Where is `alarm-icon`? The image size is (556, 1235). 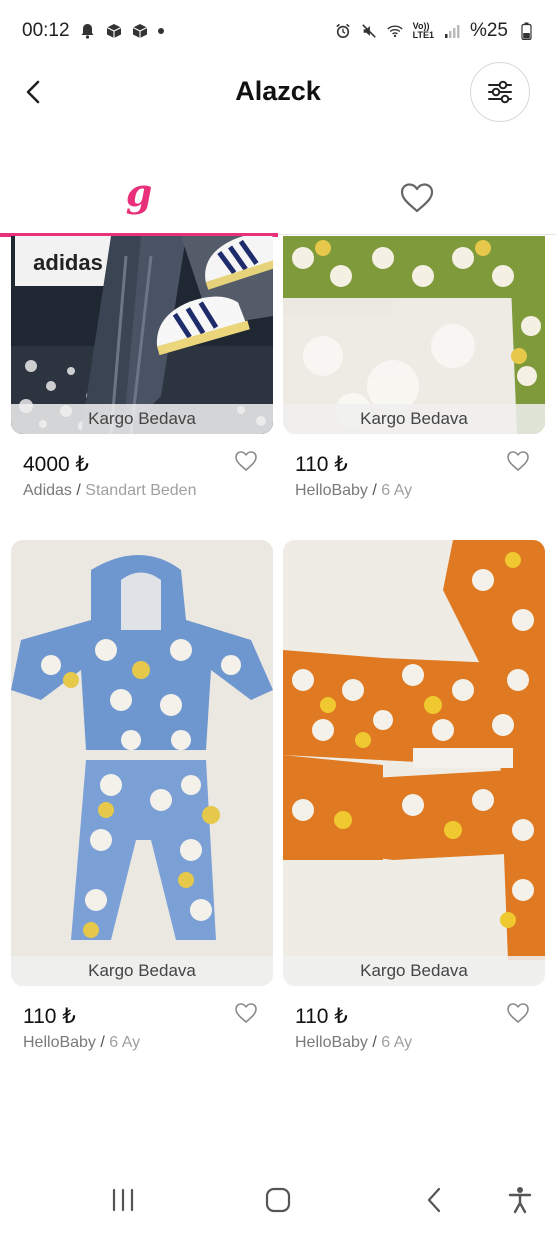
alarm-icon is located at coordinates (343, 31).